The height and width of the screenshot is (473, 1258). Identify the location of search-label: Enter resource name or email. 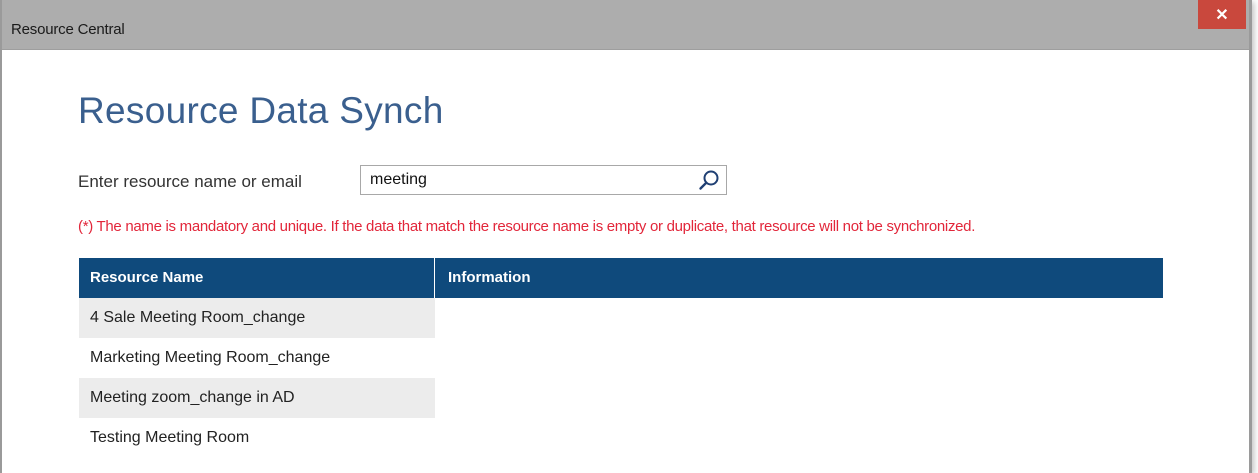
(190, 181).